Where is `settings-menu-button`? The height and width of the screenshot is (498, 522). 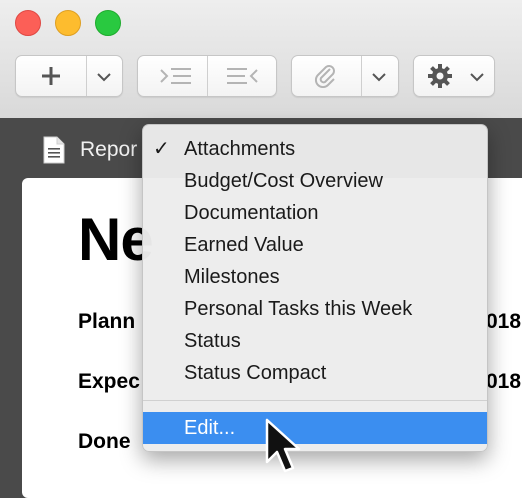 settings-menu-button is located at coordinates (454, 76).